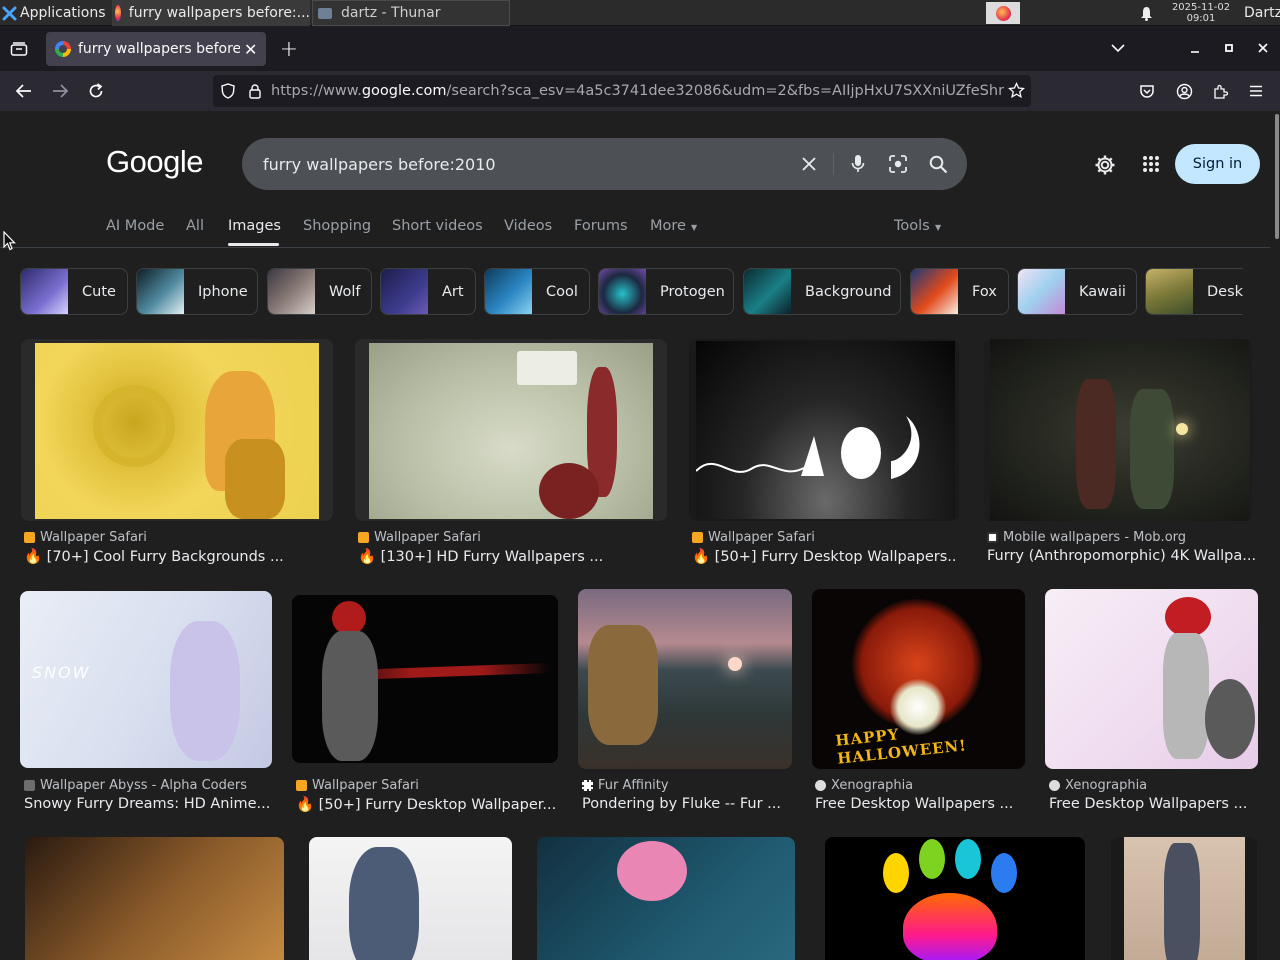 The height and width of the screenshot is (960, 1280). I want to click on back-icon, so click(24, 91).